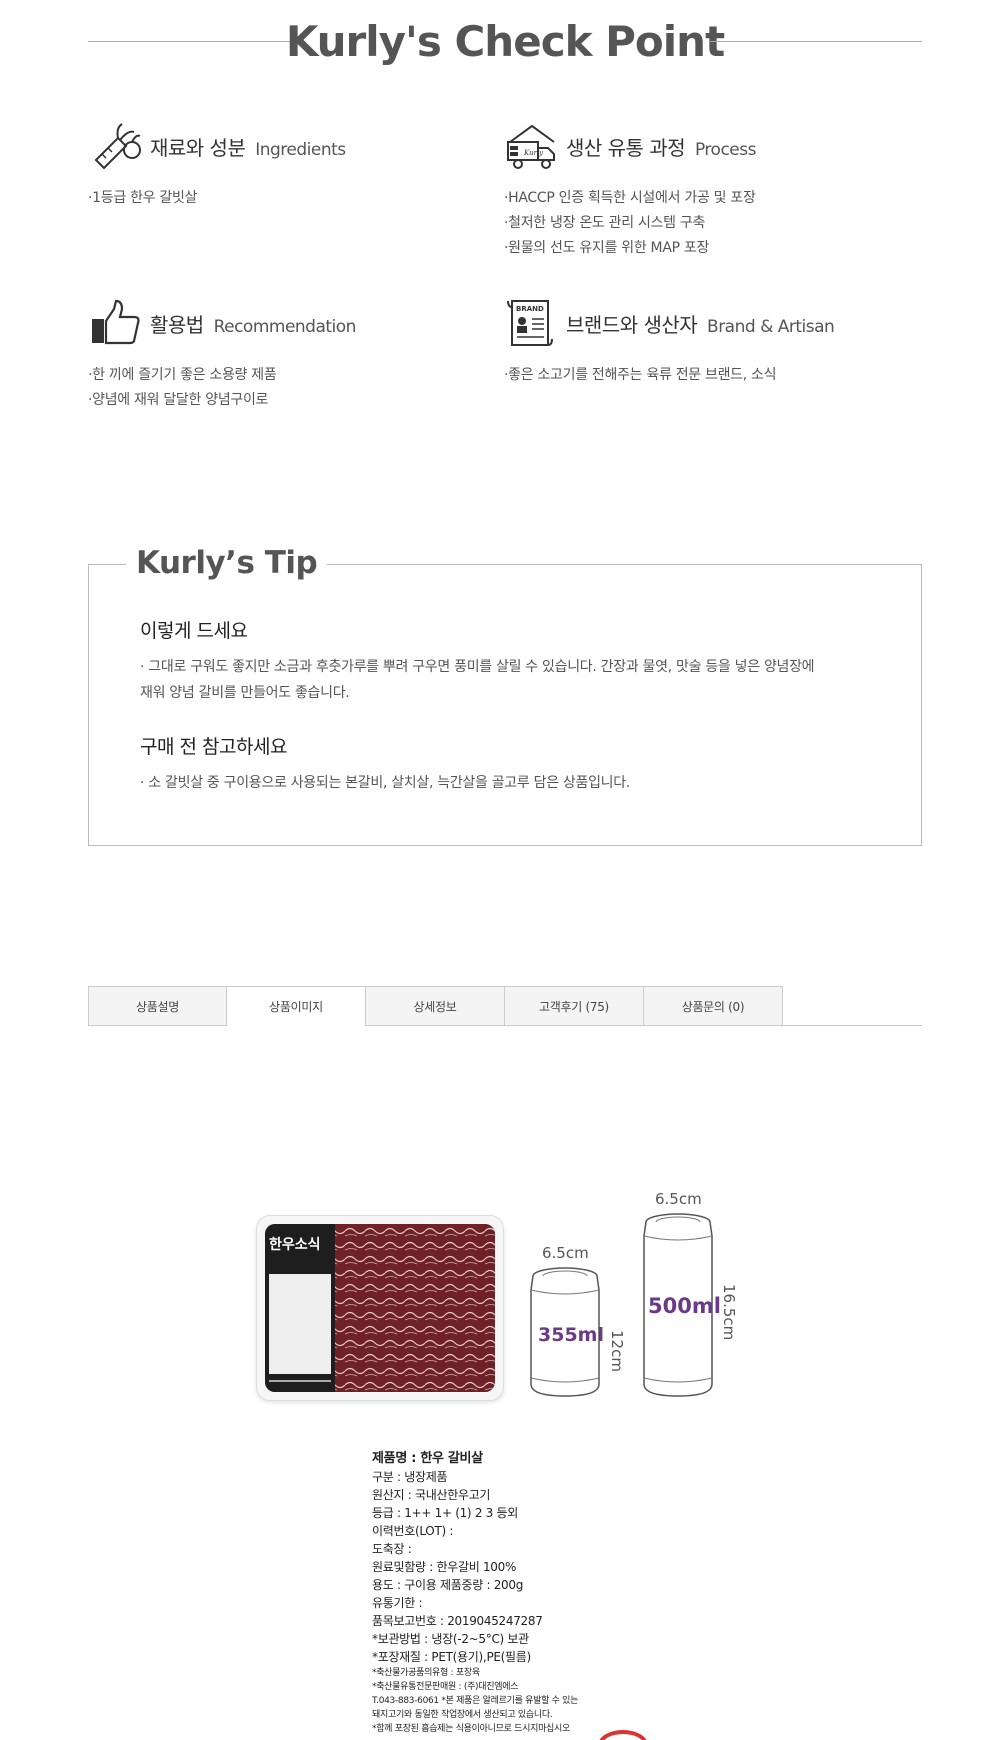 The height and width of the screenshot is (1740, 995). Describe the element at coordinates (217, 198) in the screenshot. I see `ingredients-list: ·1등급 한우 갈빗살` at that location.